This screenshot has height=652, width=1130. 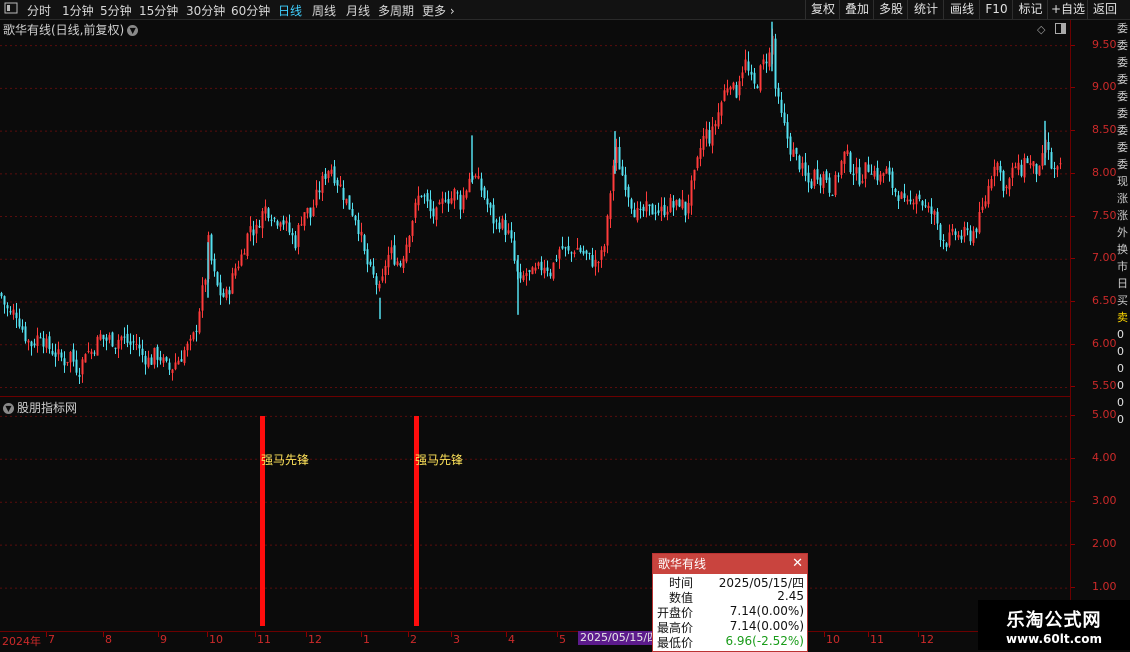 What do you see at coordinates (51, 639) in the screenshot?
I see `time-axis-month: 7` at bounding box center [51, 639].